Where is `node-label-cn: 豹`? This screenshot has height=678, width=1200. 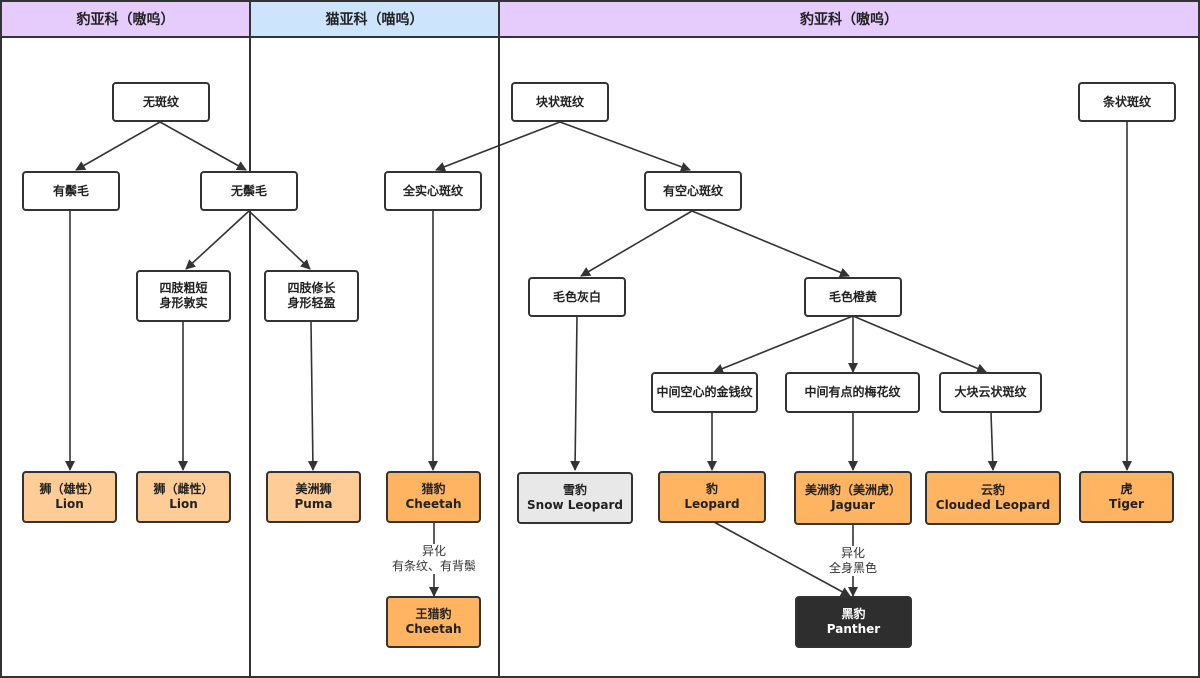 node-label-cn: 豹 is located at coordinates (711, 489).